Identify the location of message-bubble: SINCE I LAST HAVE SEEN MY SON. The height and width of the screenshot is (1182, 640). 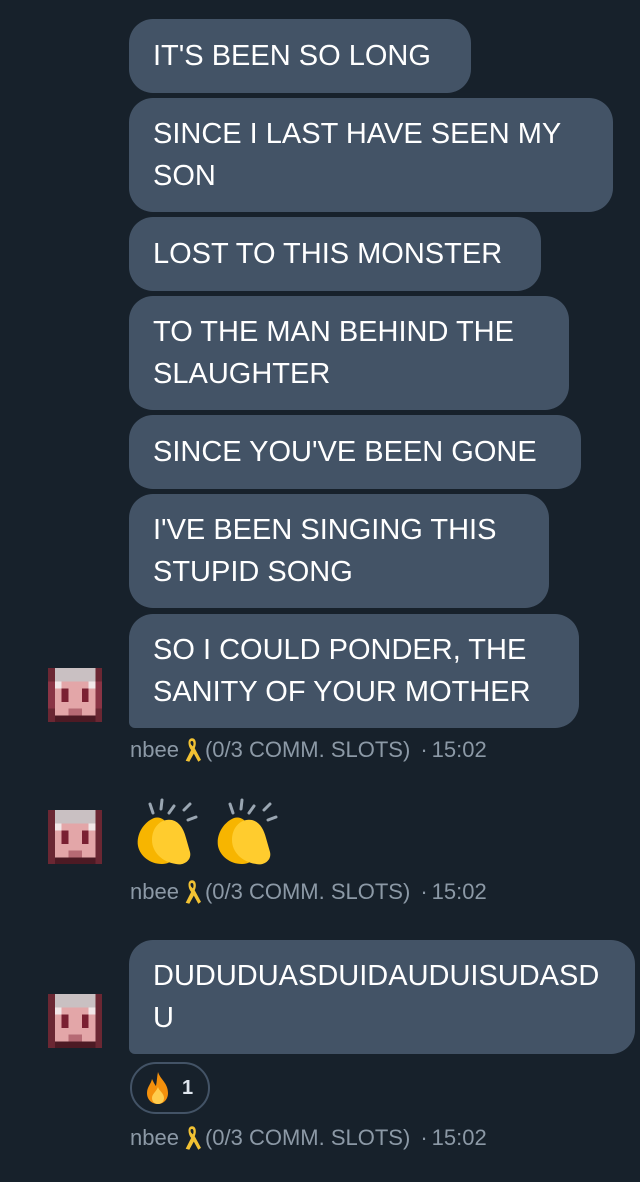
(371, 155).